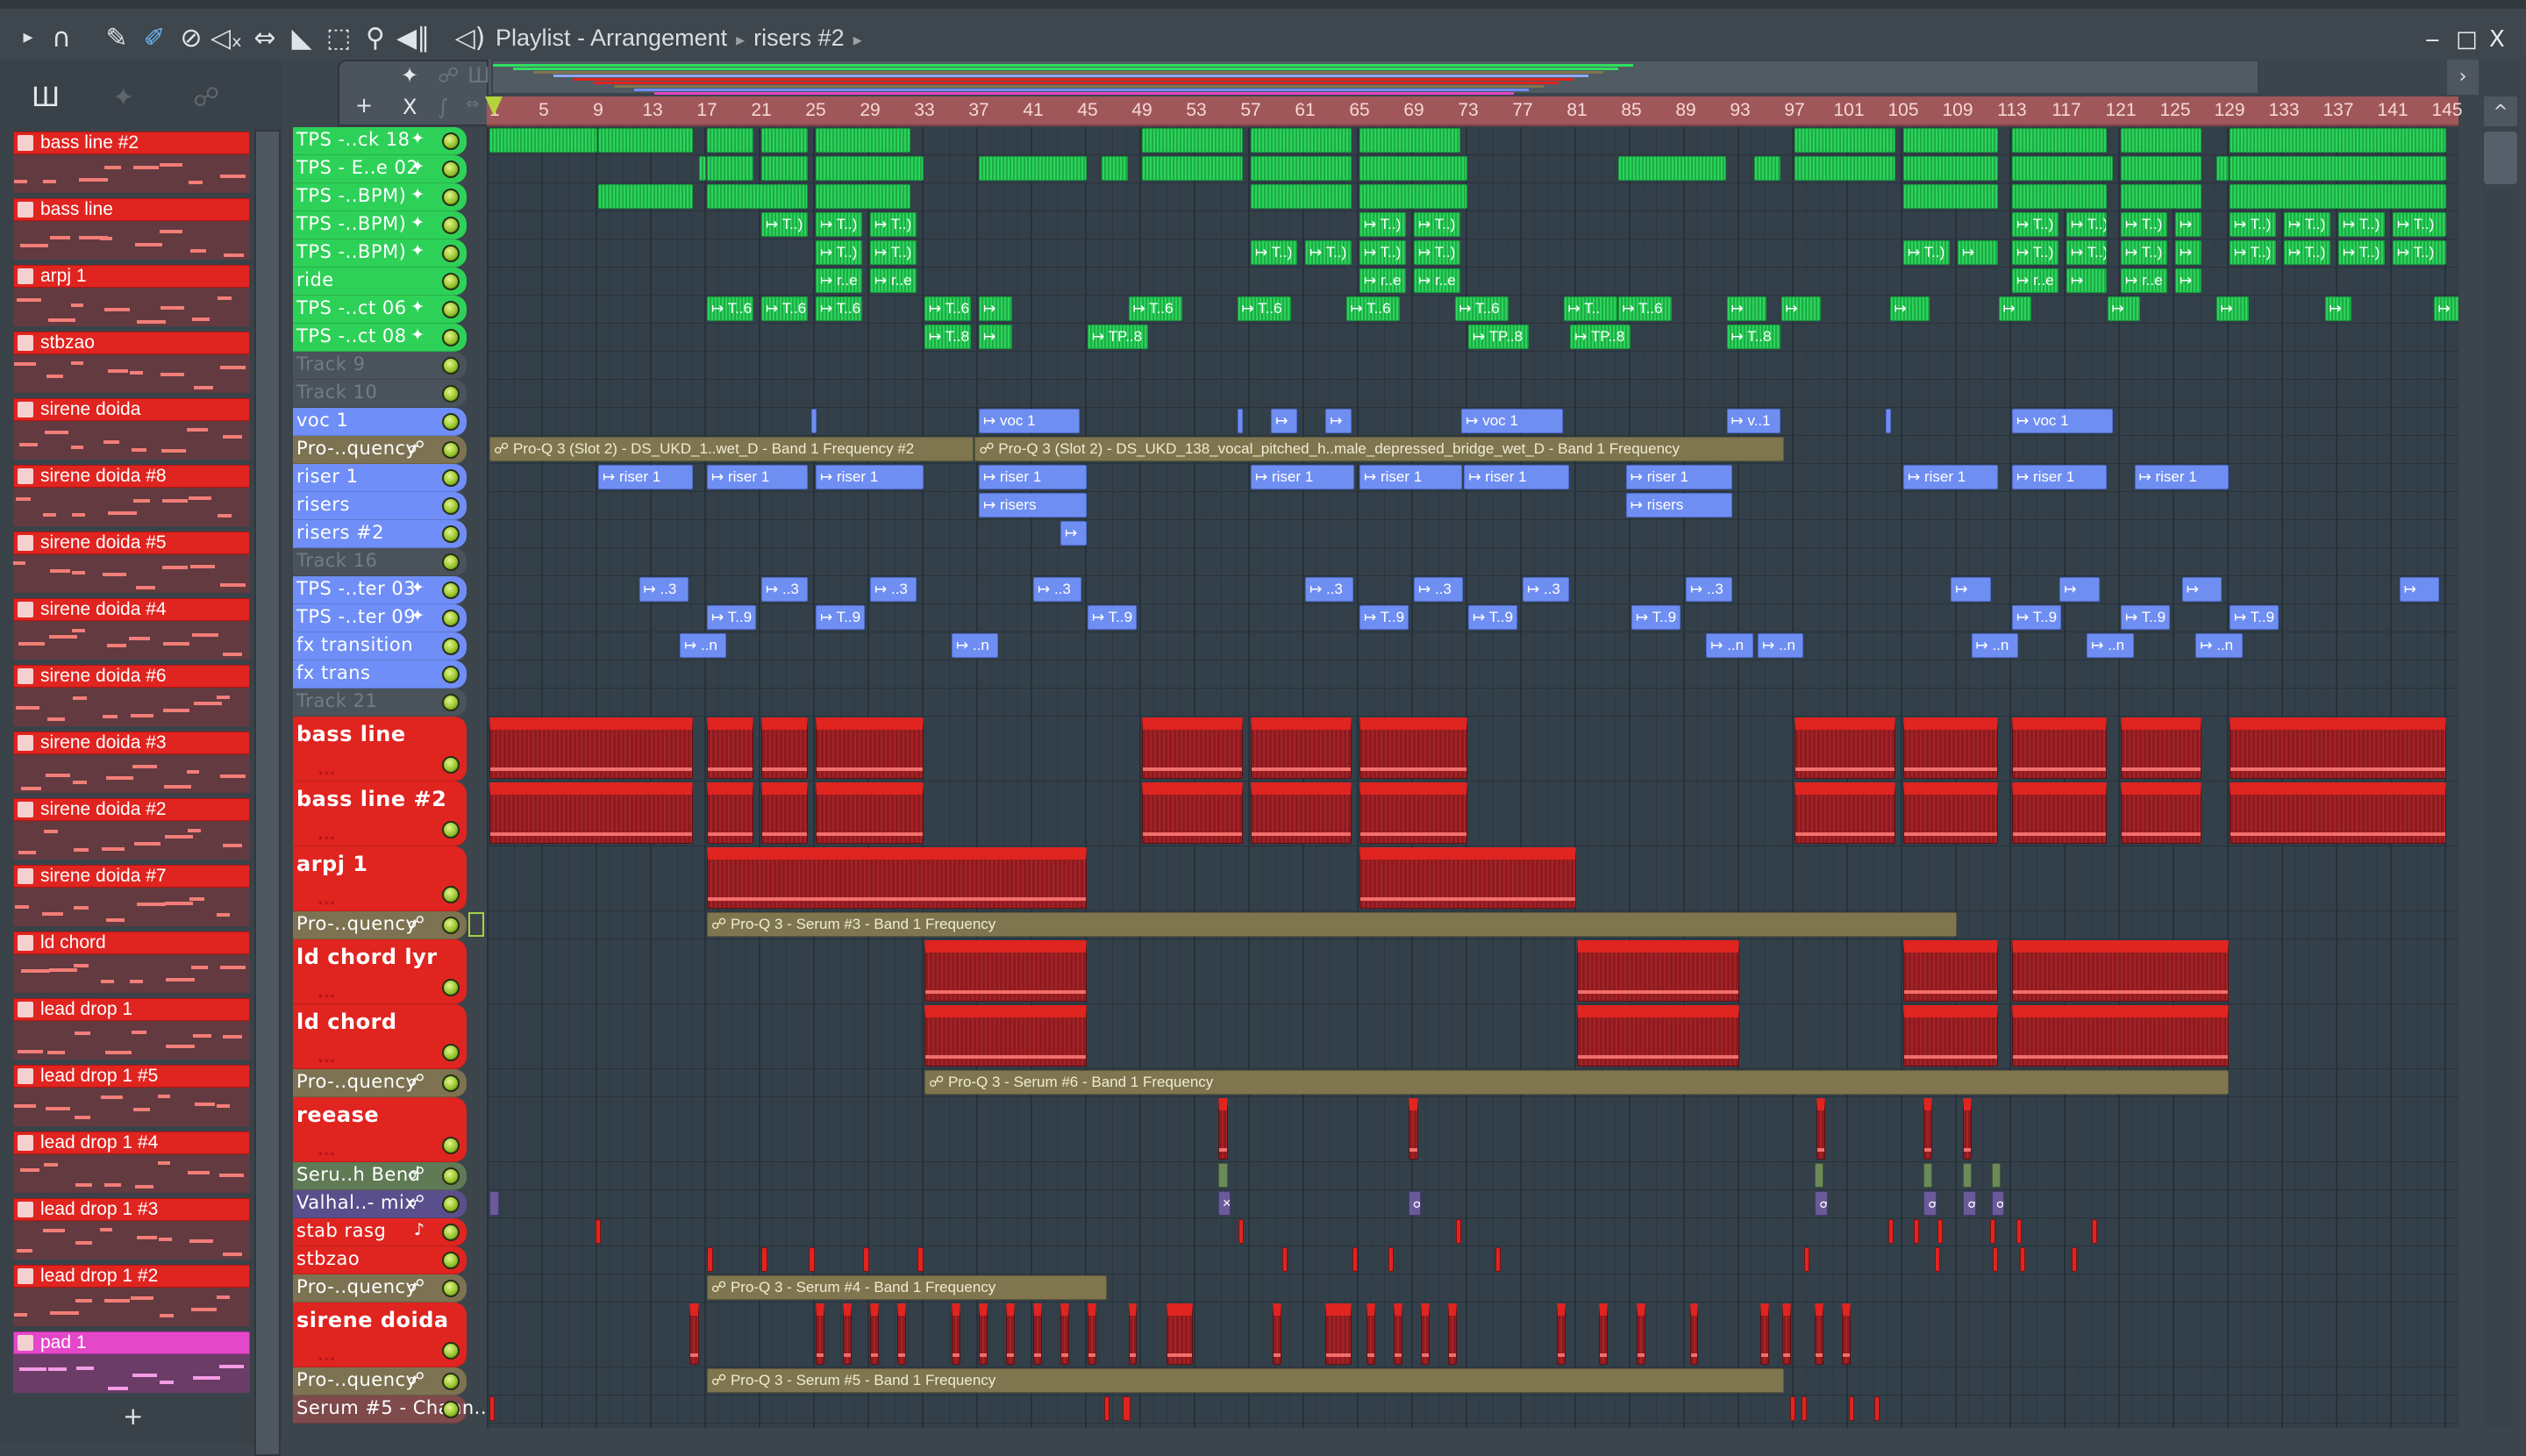  I want to click on track-name: risers #2, so click(340, 532).